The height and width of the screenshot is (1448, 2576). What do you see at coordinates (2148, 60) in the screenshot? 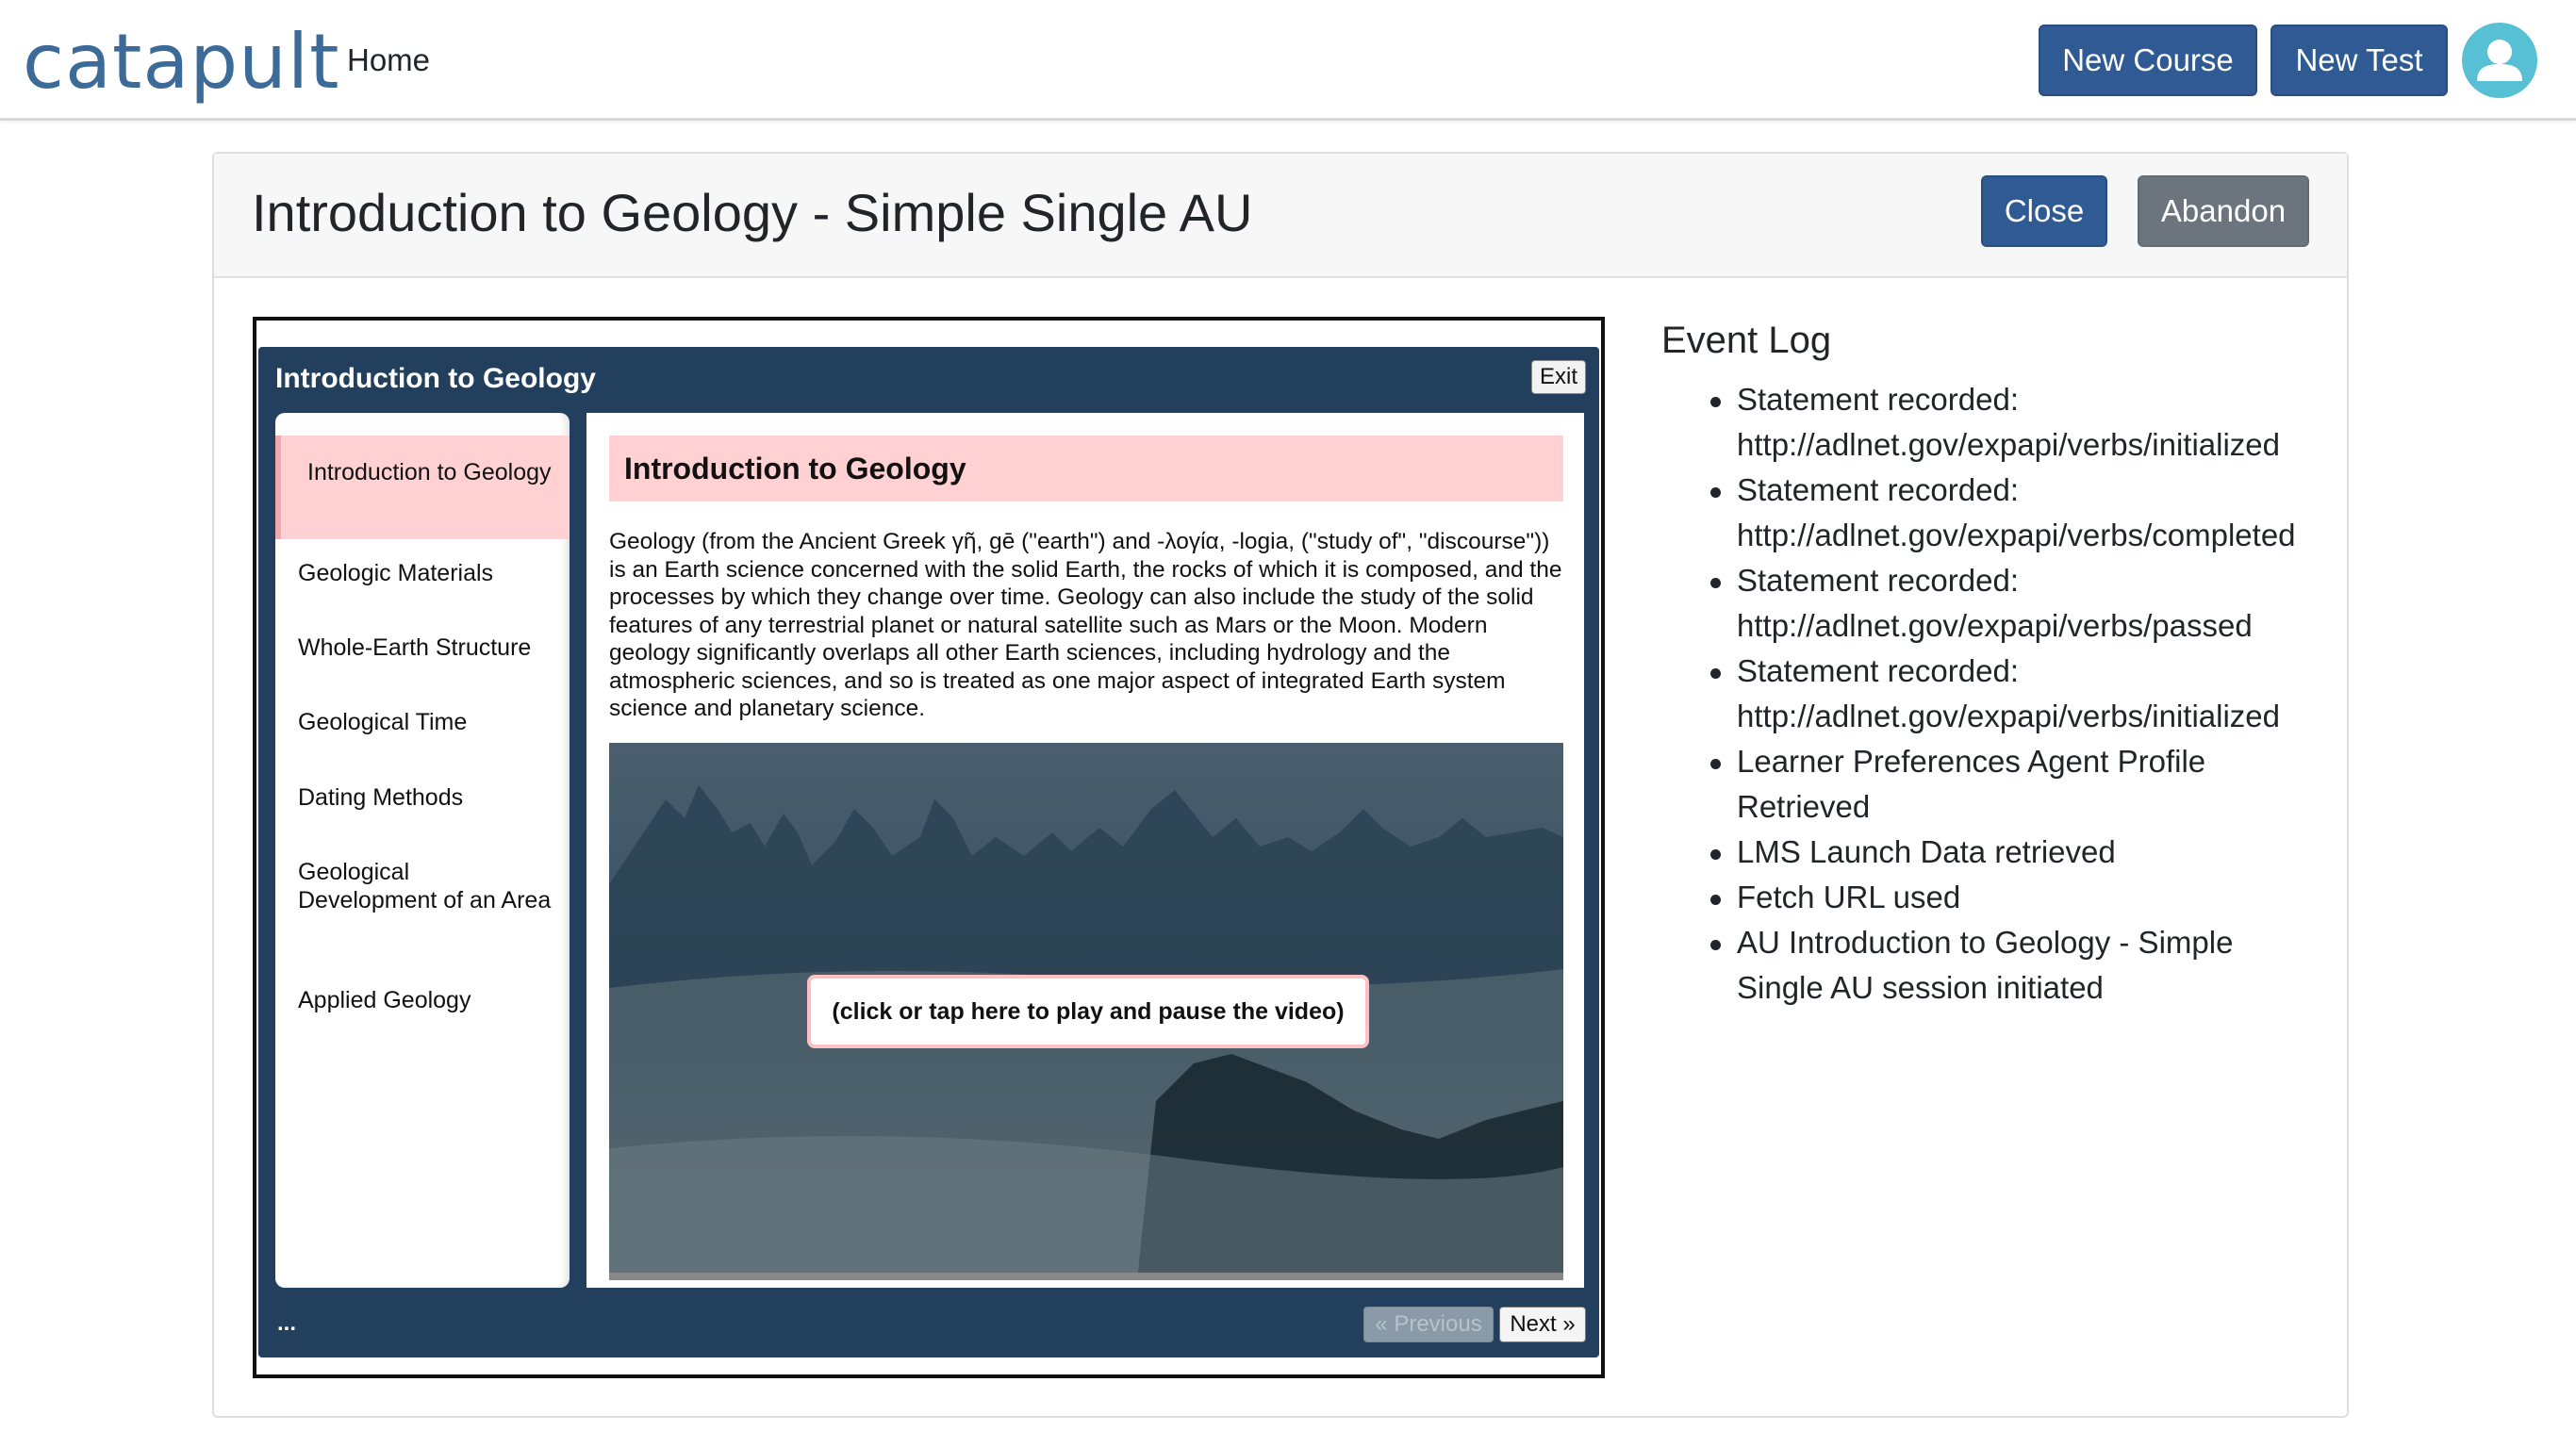
I see `new-course-button: New Course` at bounding box center [2148, 60].